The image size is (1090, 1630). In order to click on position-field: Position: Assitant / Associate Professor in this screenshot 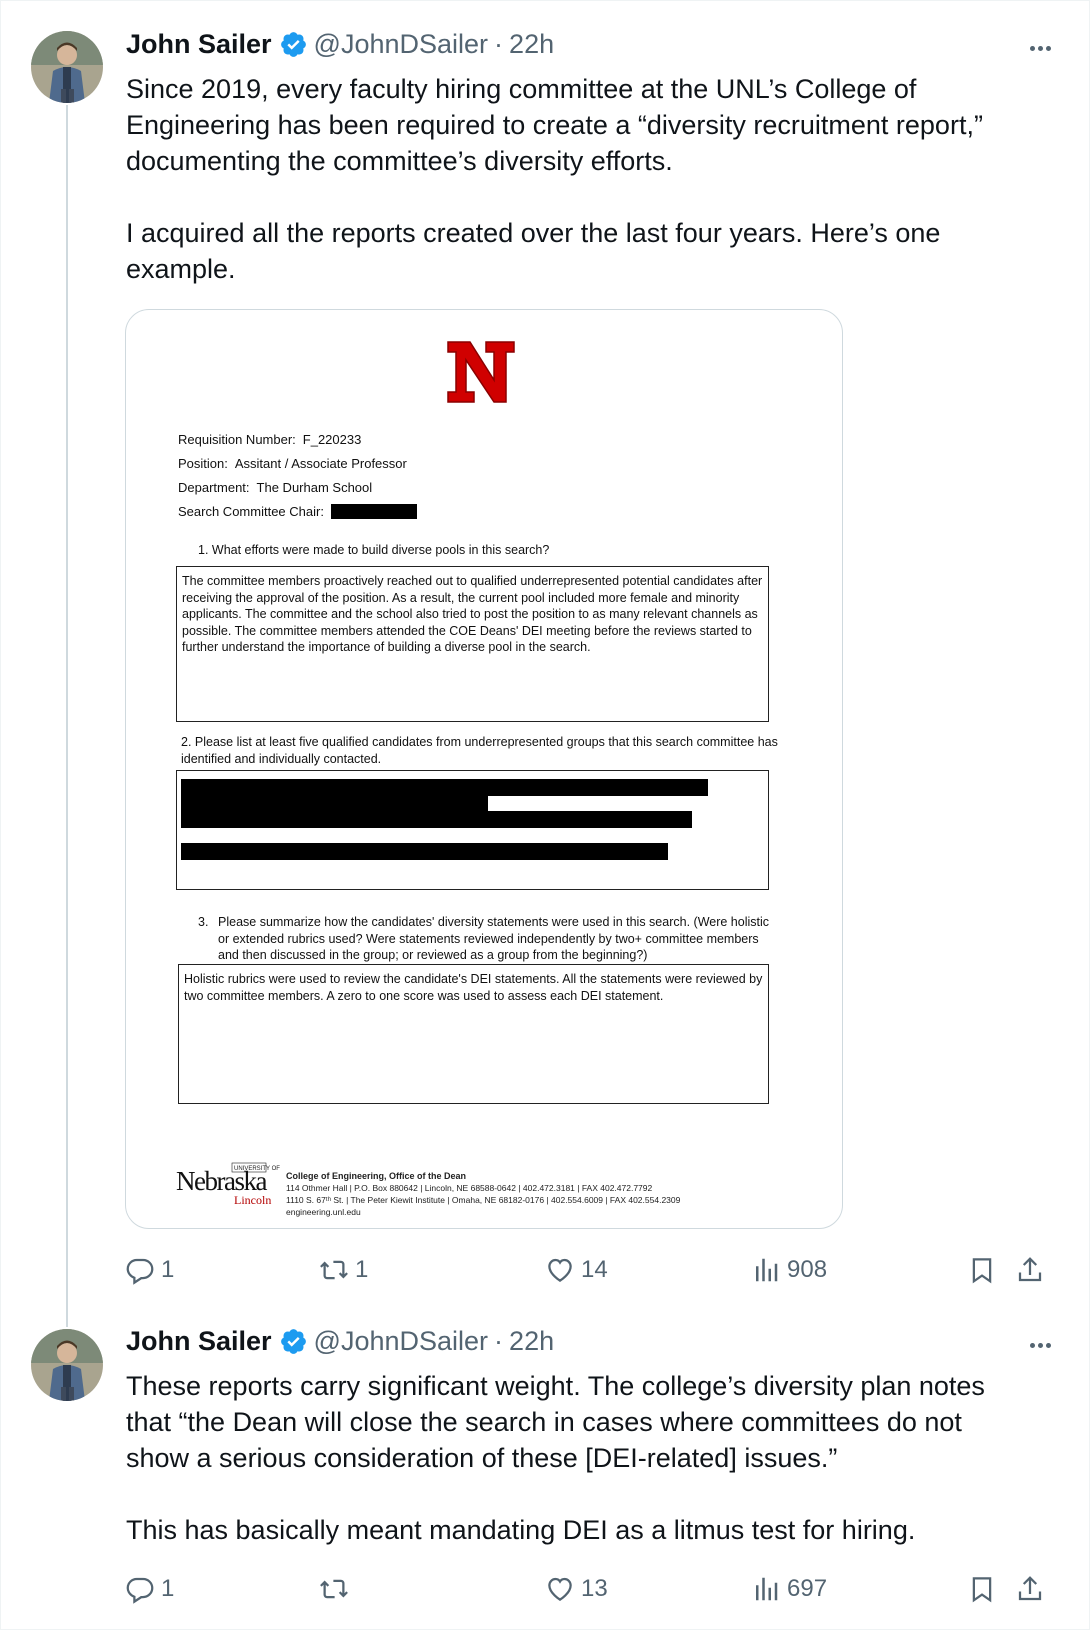, I will do `click(292, 463)`.